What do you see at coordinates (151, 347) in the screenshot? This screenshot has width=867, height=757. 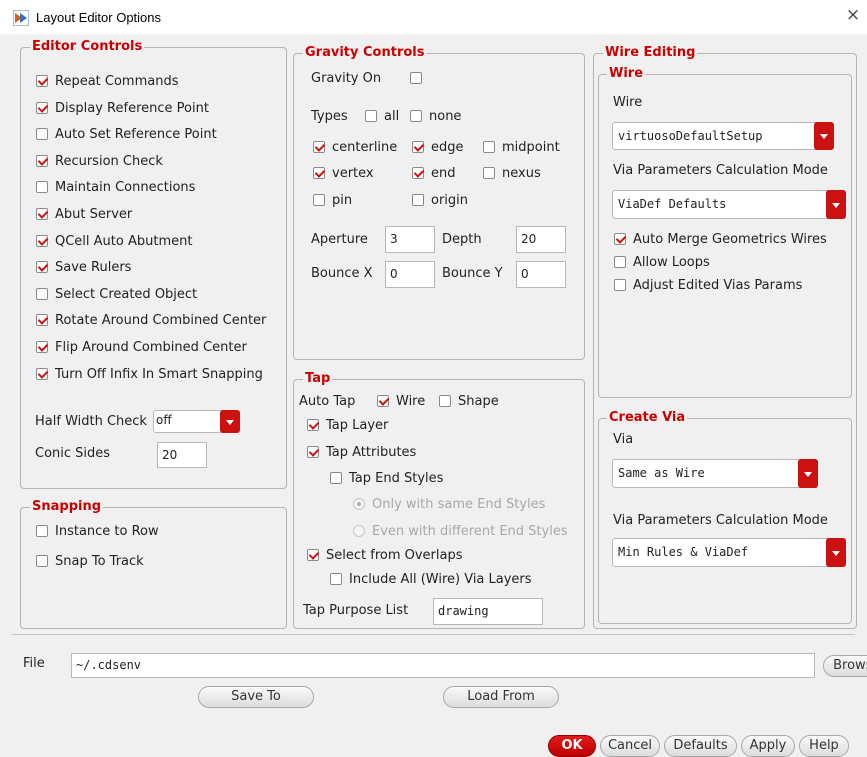 I see `editor-option-label: Flip Around Combined Center` at bounding box center [151, 347].